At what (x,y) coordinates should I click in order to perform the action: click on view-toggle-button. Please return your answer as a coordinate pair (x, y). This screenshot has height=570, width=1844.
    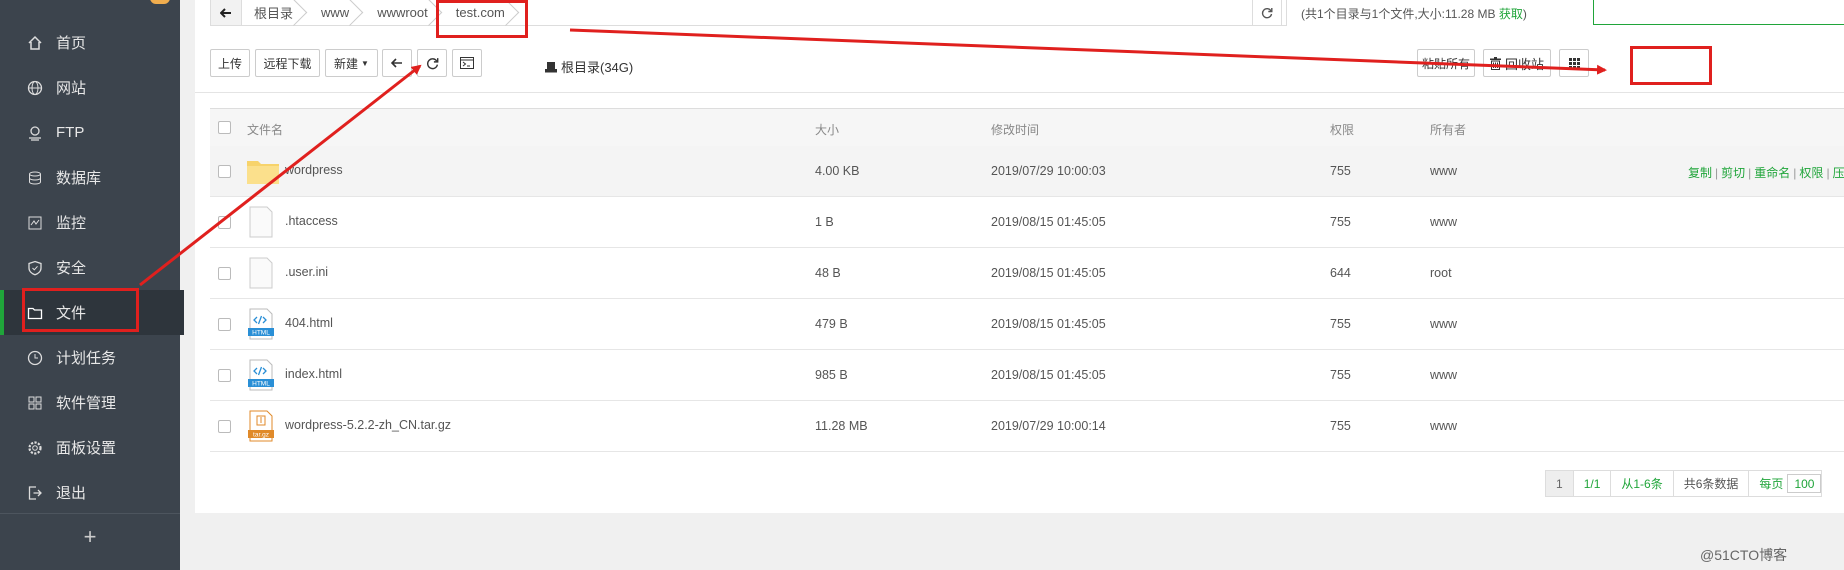
    Looking at the image, I should click on (1574, 63).